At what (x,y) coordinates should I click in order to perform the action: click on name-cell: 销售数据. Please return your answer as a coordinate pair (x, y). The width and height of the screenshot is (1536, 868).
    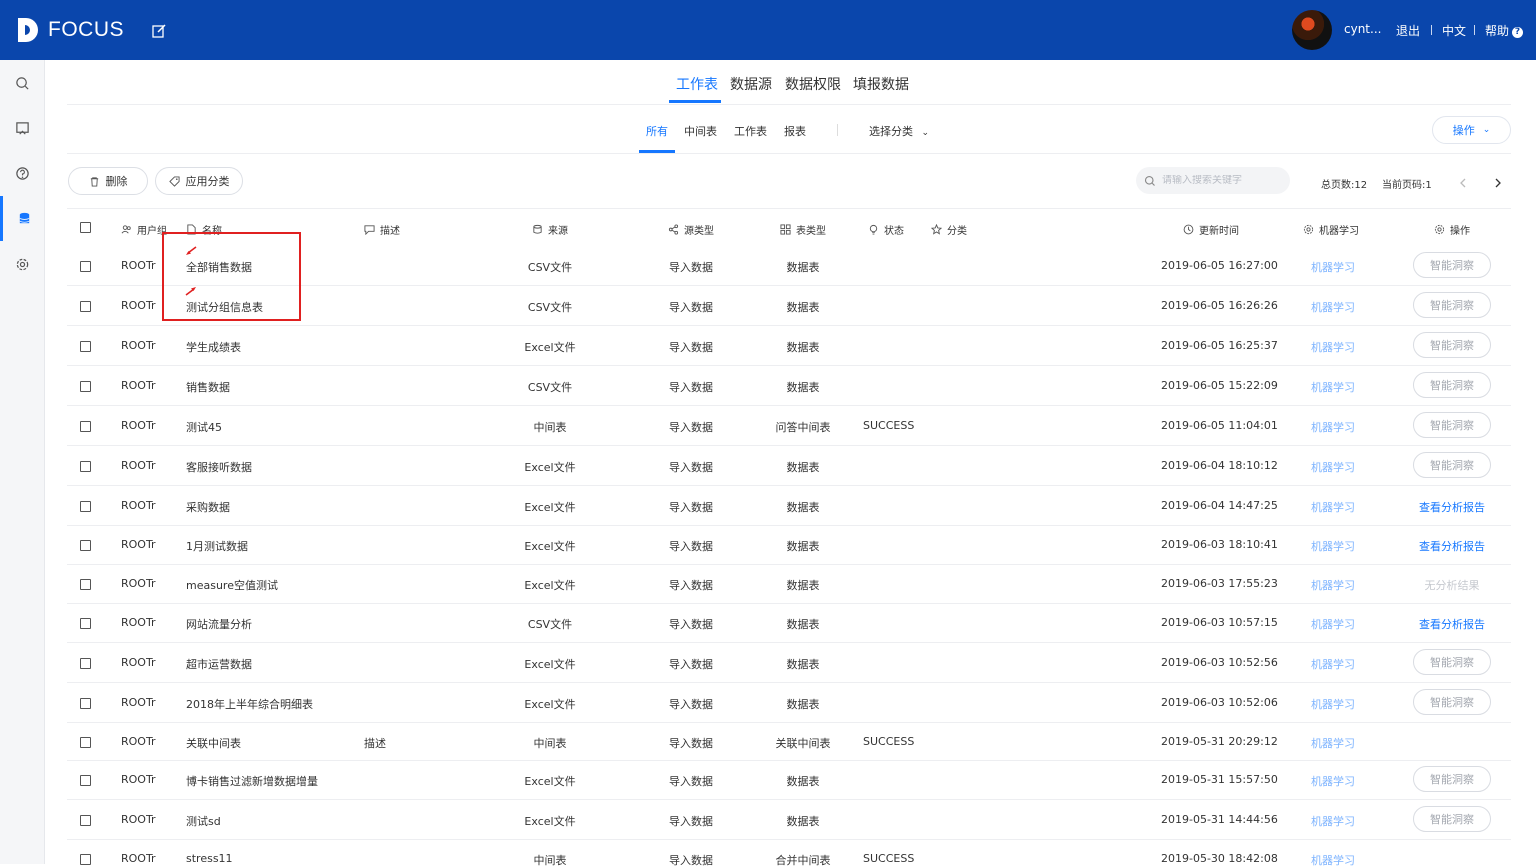
    Looking at the image, I should click on (208, 387).